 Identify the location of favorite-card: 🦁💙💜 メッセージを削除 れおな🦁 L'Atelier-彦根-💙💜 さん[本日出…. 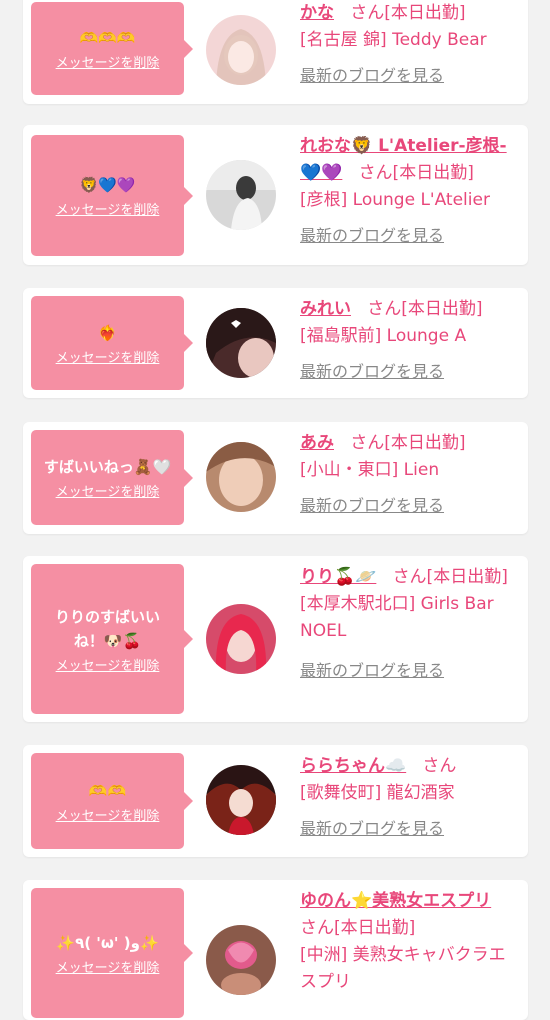
(275, 195).